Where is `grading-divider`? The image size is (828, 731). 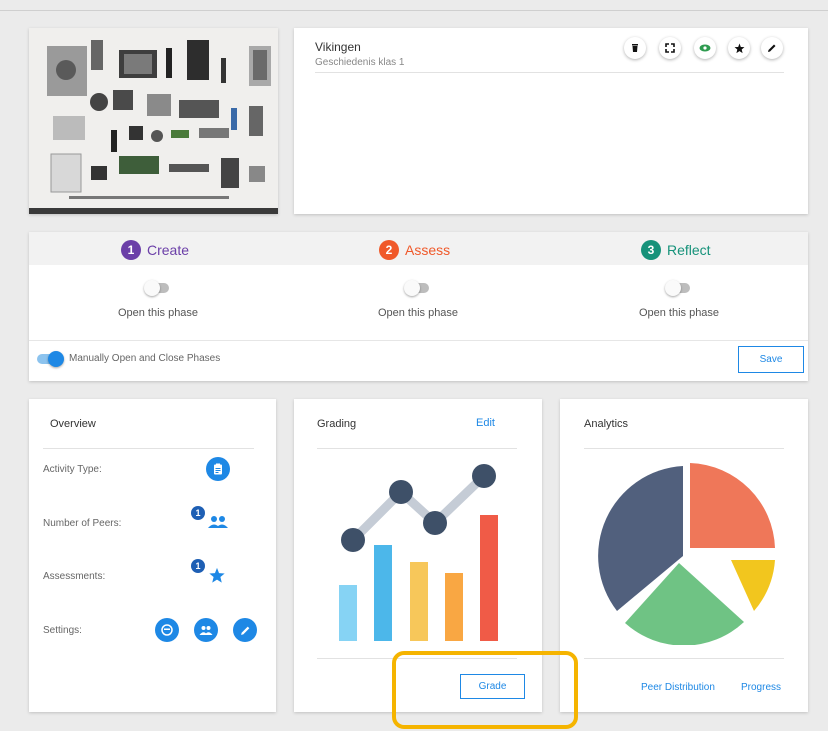
grading-divider is located at coordinates (417, 448).